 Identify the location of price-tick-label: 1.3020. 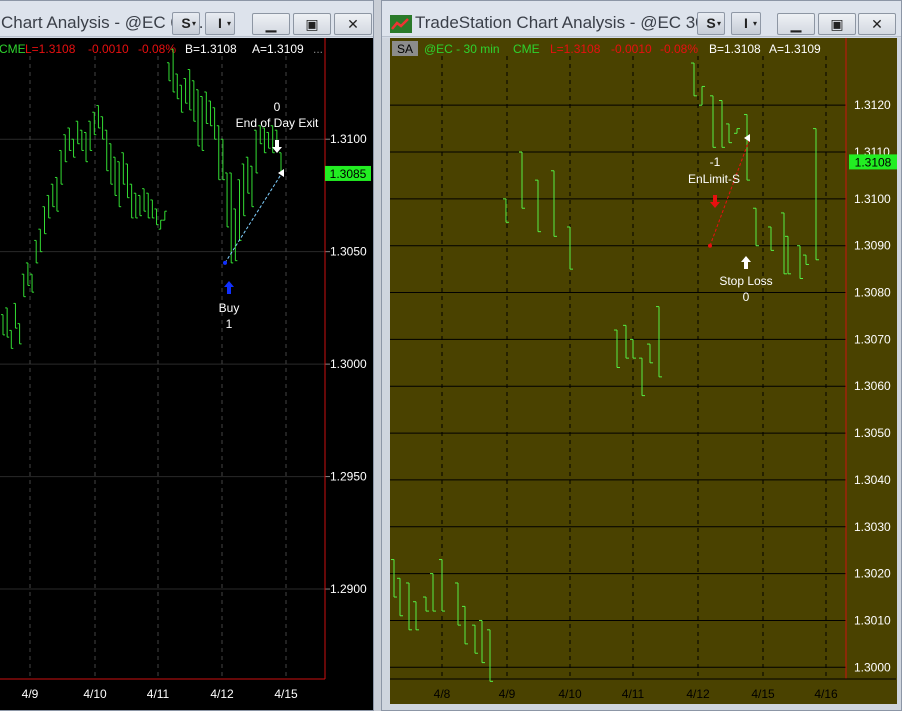
(872, 574).